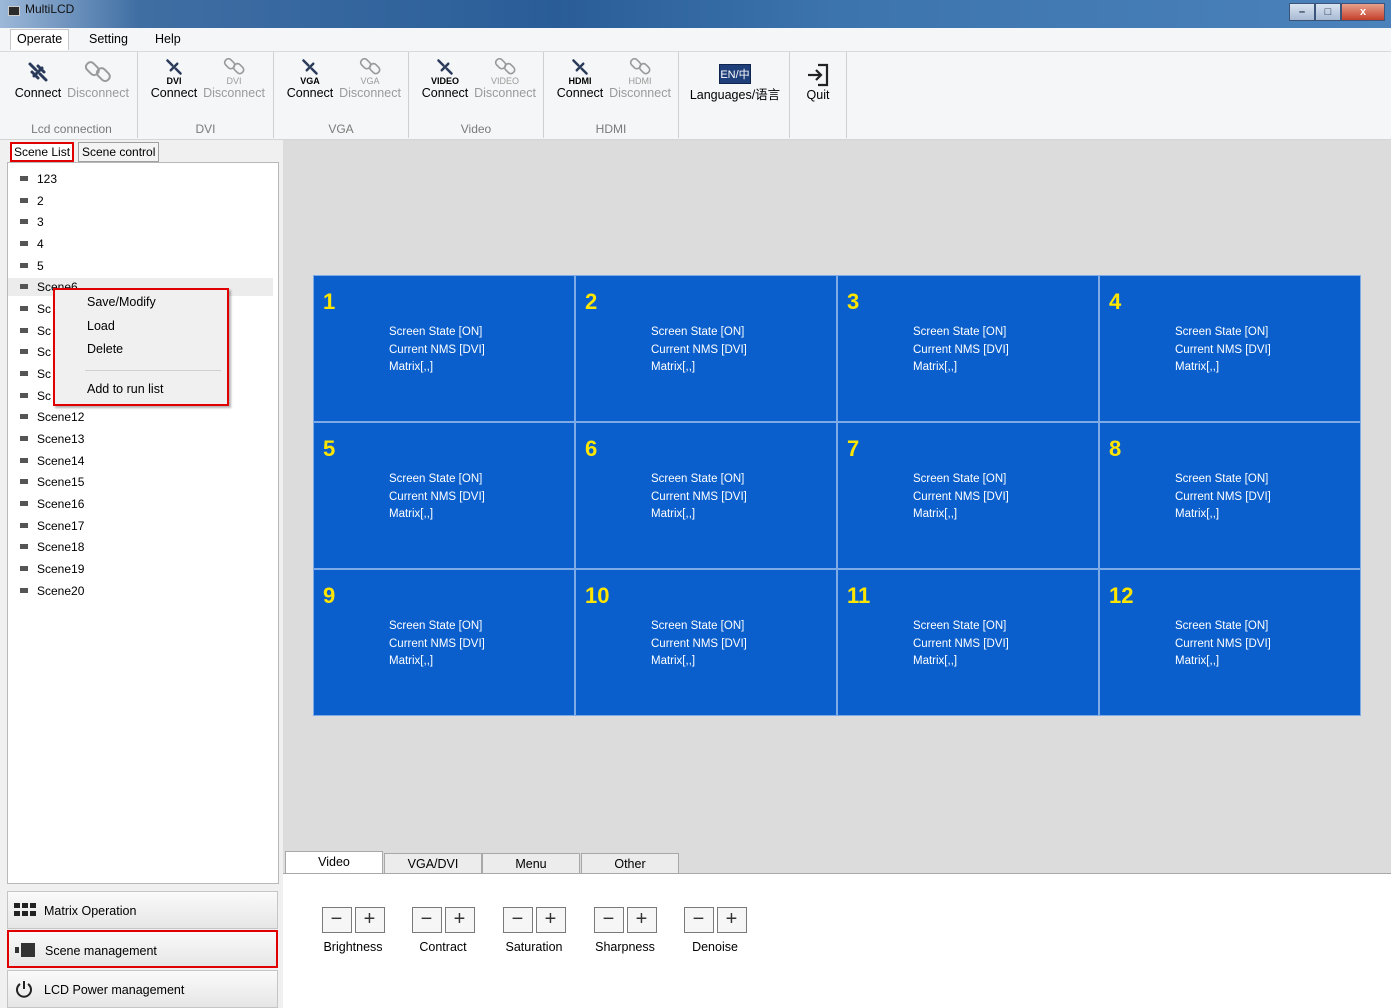 The height and width of the screenshot is (1008, 1391). Describe the element at coordinates (52, 569) in the screenshot. I see `scene-item: Scene19` at that location.